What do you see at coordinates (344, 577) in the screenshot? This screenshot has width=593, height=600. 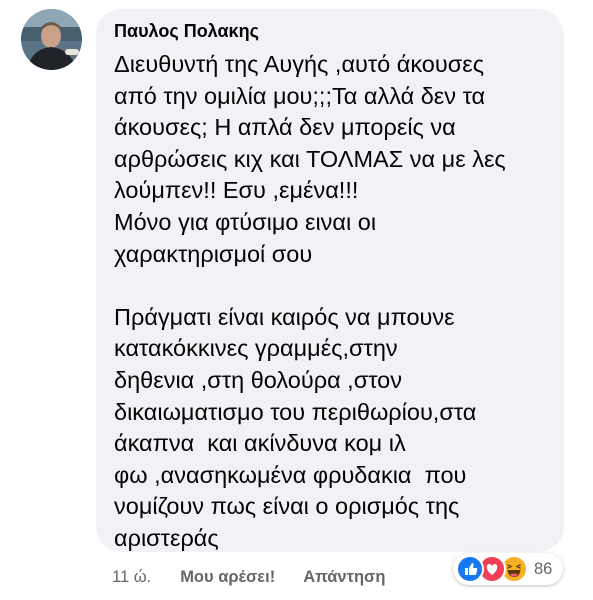 I see `reply-button: Απάντηση` at bounding box center [344, 577].